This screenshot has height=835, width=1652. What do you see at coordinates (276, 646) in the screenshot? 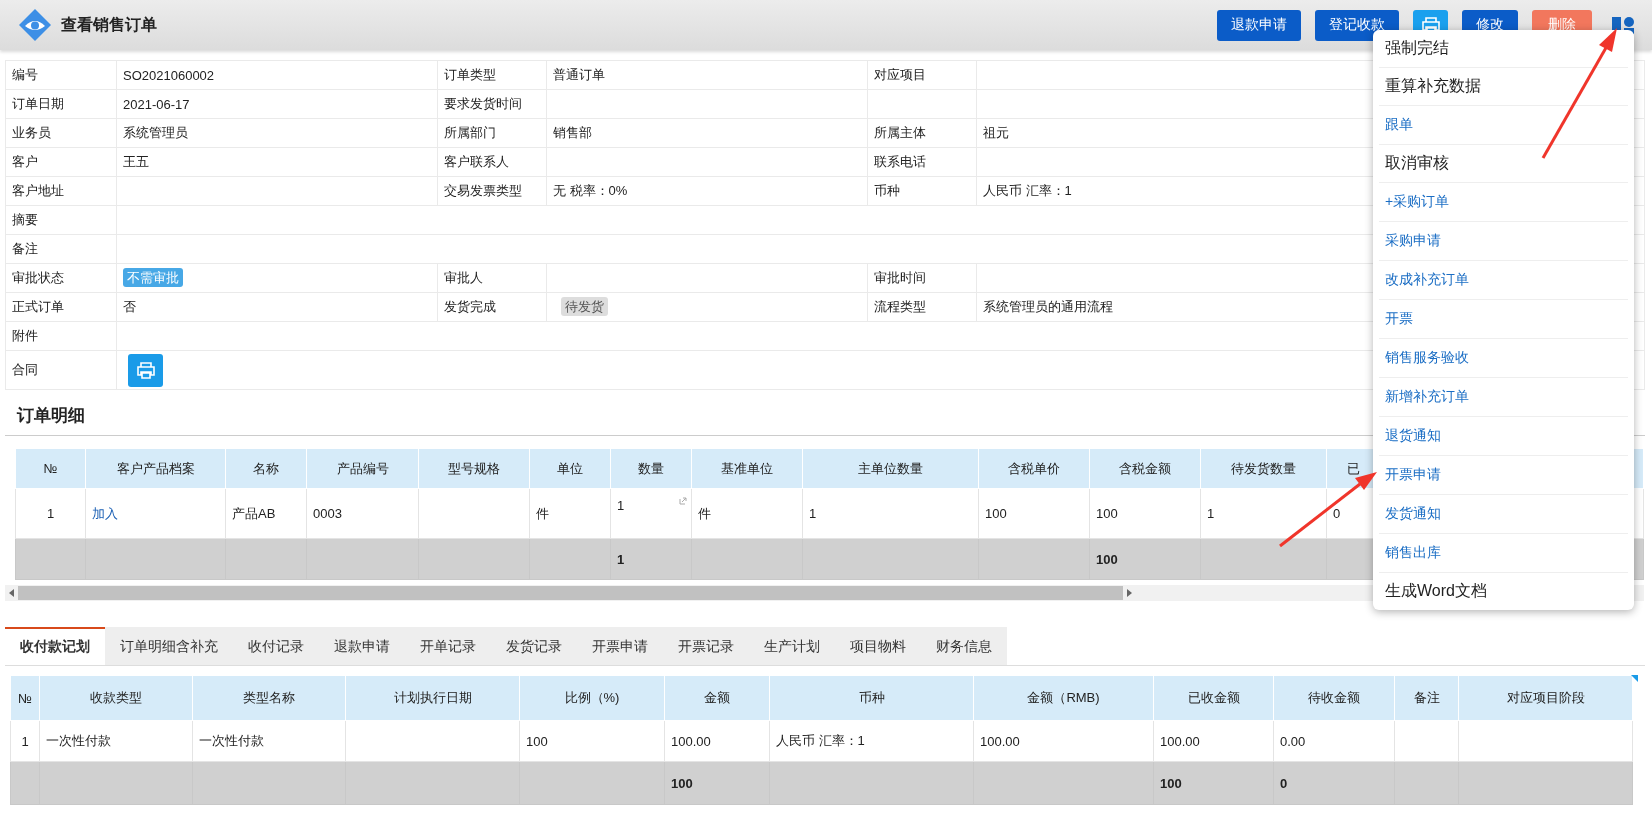
I see `tab: 收付记录` at bounding box center [276, 646].